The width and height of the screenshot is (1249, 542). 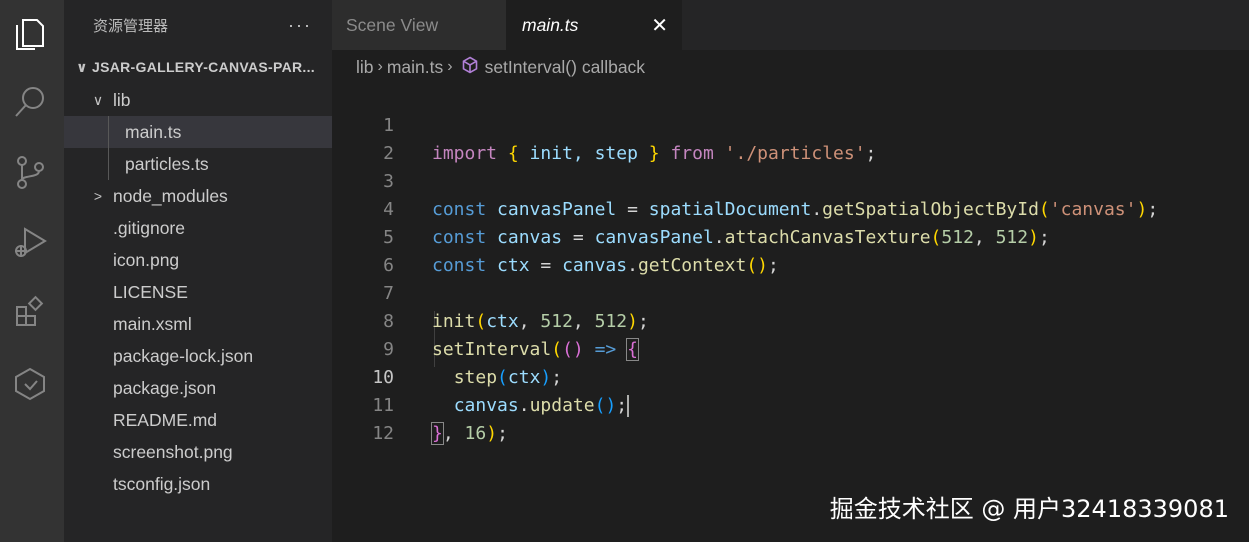 What do you see at coordinates (162, 483) in the screenshot?
I see `tree-item-label: tsconfig.json` at bounding box center [162, 483].